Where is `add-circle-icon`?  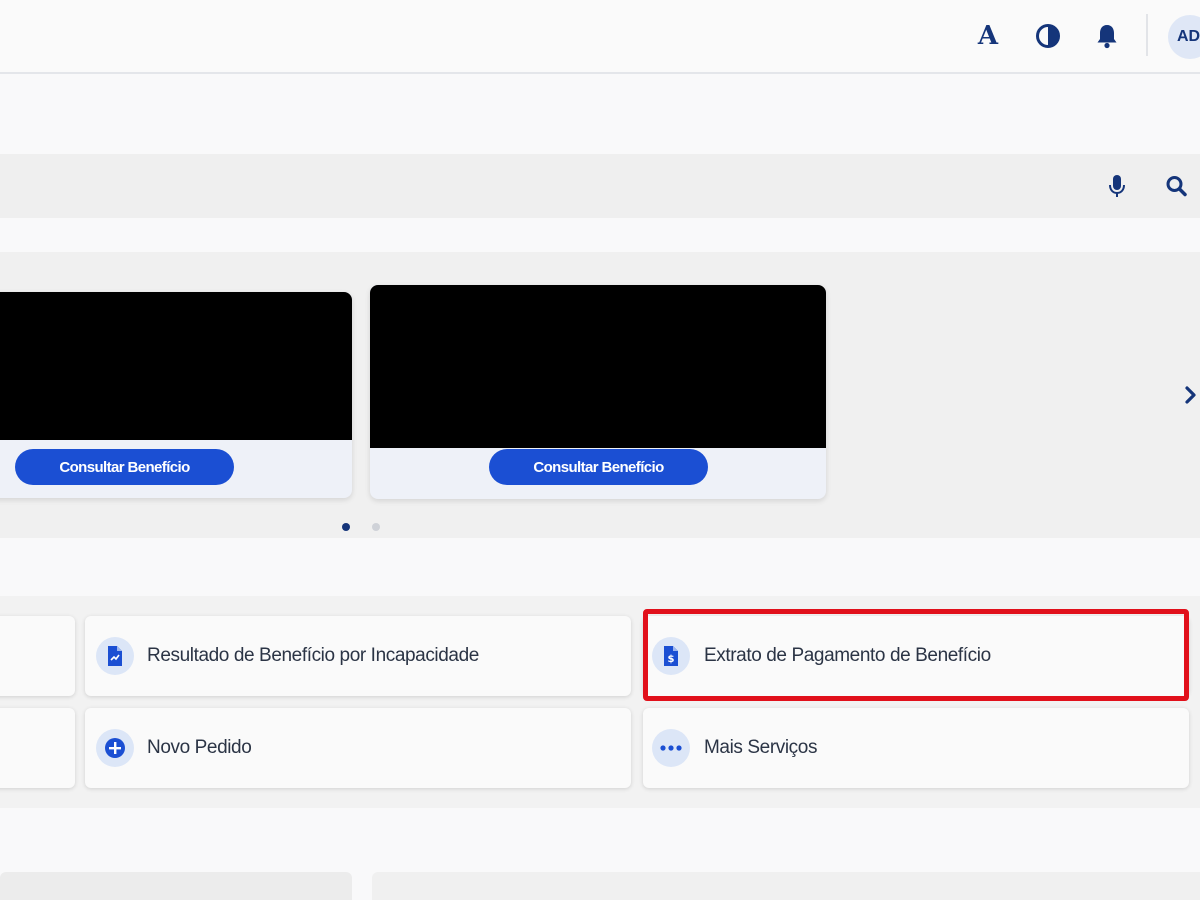
add-circle-icon is located at coordinates (115, 748).